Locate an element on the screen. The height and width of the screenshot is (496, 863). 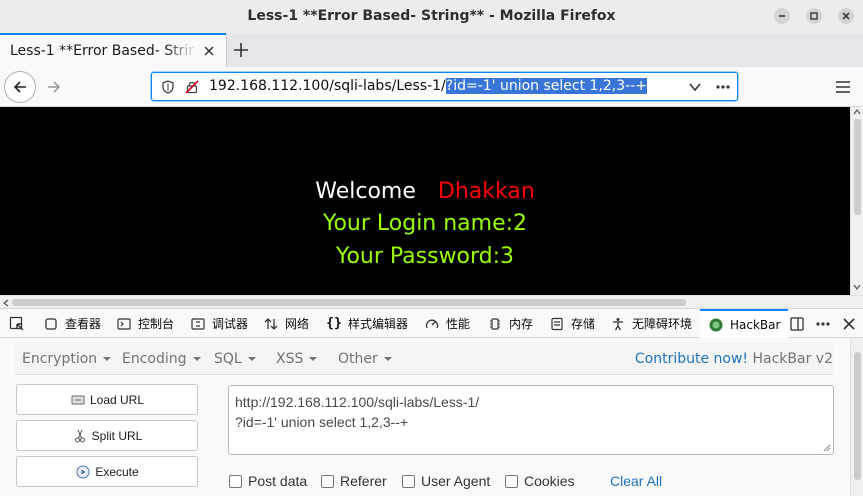
user-name: Dhakkan is located at coordinates (486, 191).